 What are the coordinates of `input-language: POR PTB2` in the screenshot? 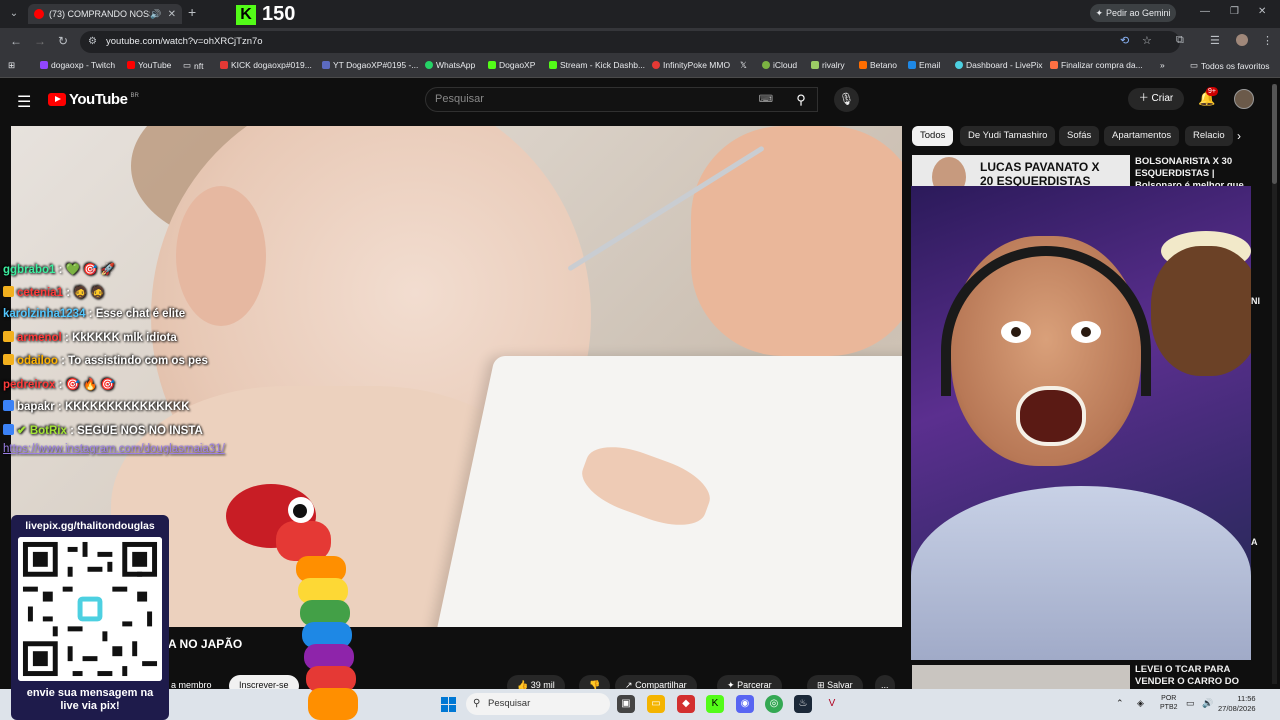 It's located at (1169, 703).